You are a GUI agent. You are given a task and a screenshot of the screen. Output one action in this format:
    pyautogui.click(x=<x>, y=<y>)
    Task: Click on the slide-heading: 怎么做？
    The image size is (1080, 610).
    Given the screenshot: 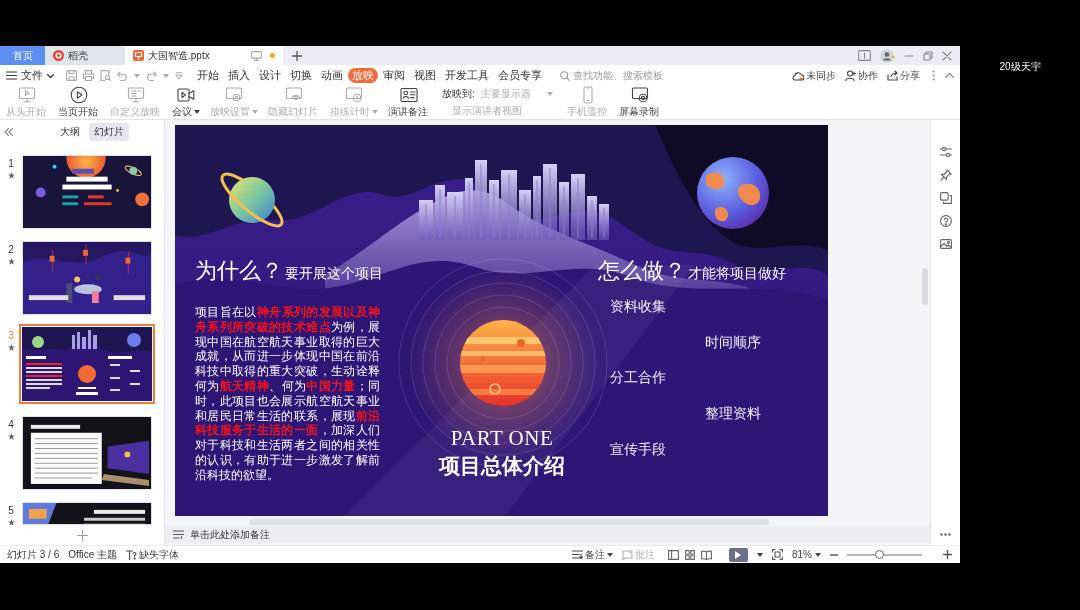 What is the action you would take?
    pyautogui.click(x=642, y=271)
    